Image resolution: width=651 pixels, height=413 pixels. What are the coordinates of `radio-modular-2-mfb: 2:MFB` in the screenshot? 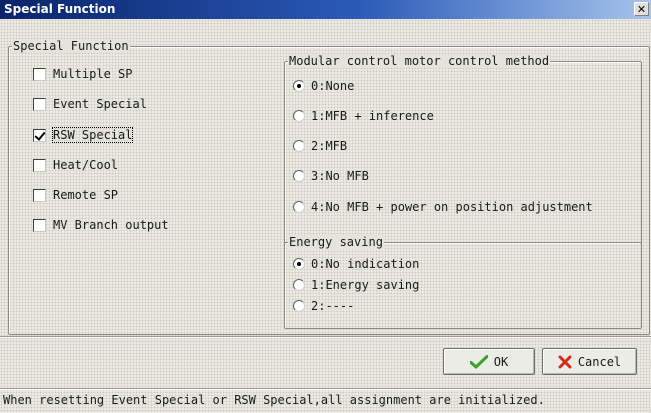 It's located at (320, 146).